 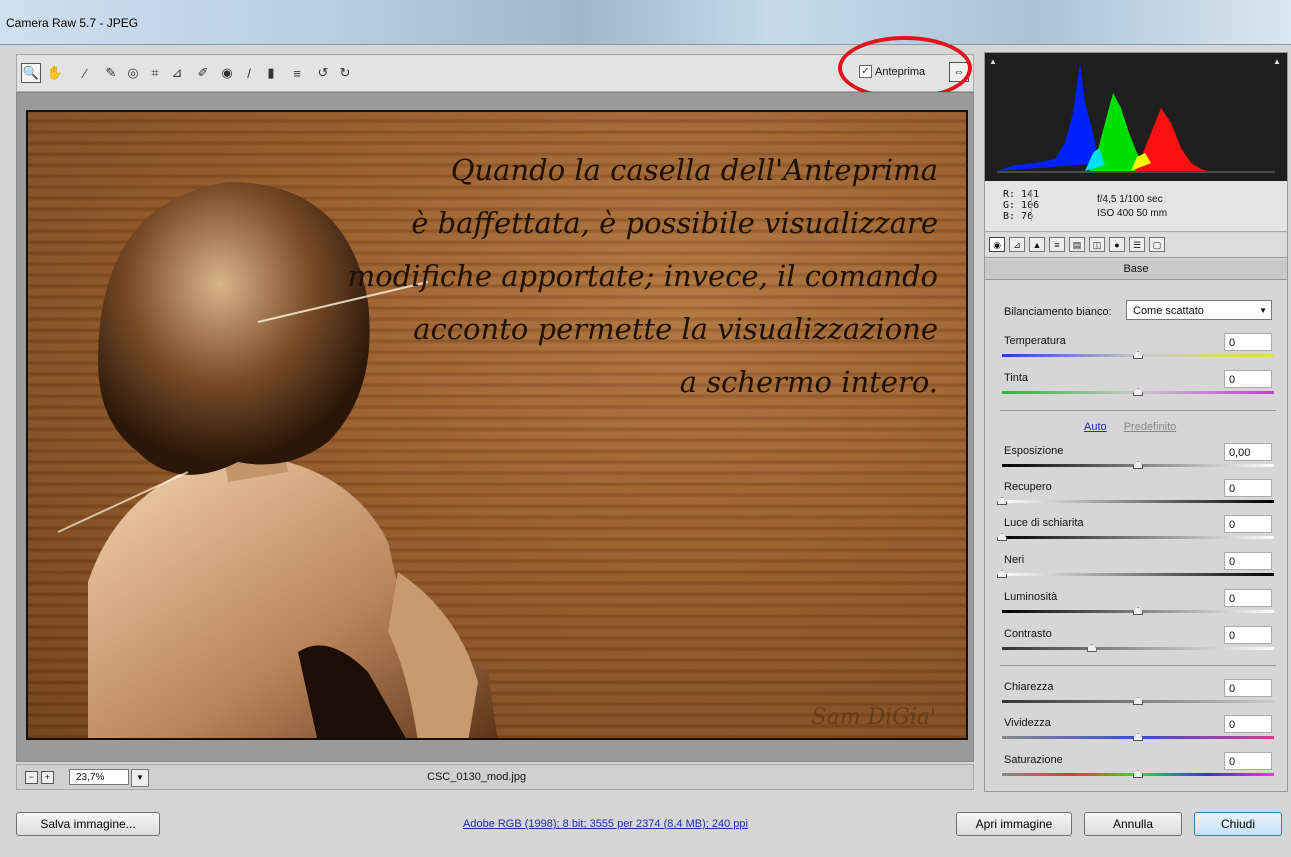 I want to click on title-bar: Camera Raw 5.7 - JPEG, so click(x=645, y=22).